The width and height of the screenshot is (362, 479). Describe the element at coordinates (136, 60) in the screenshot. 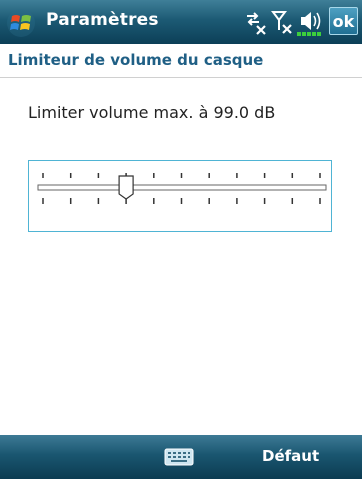

I see `page-title: Limiteur de volume du casque` at that location.